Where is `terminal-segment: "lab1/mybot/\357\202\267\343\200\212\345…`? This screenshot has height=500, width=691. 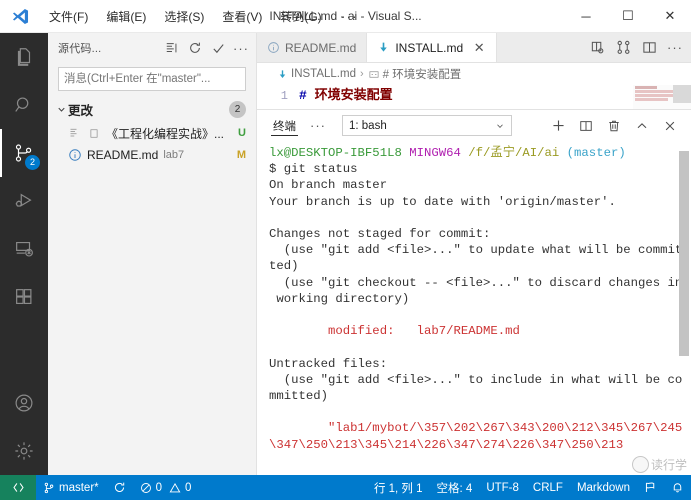 terminal-segment: "lab1/mybot/\357\202\267\343\200\212\345… is located at coordinates (476, 428).